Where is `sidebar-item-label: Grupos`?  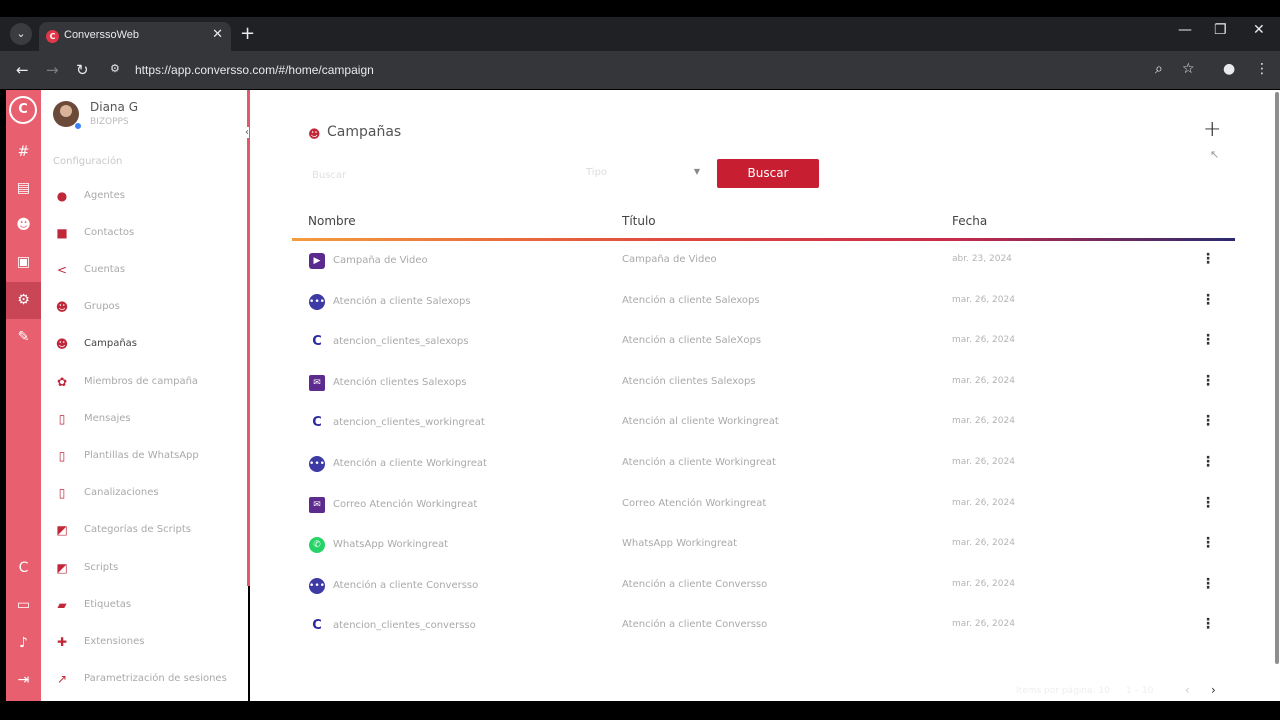 sidebar-item-label: Grupos is located at coordinates (102, 306).